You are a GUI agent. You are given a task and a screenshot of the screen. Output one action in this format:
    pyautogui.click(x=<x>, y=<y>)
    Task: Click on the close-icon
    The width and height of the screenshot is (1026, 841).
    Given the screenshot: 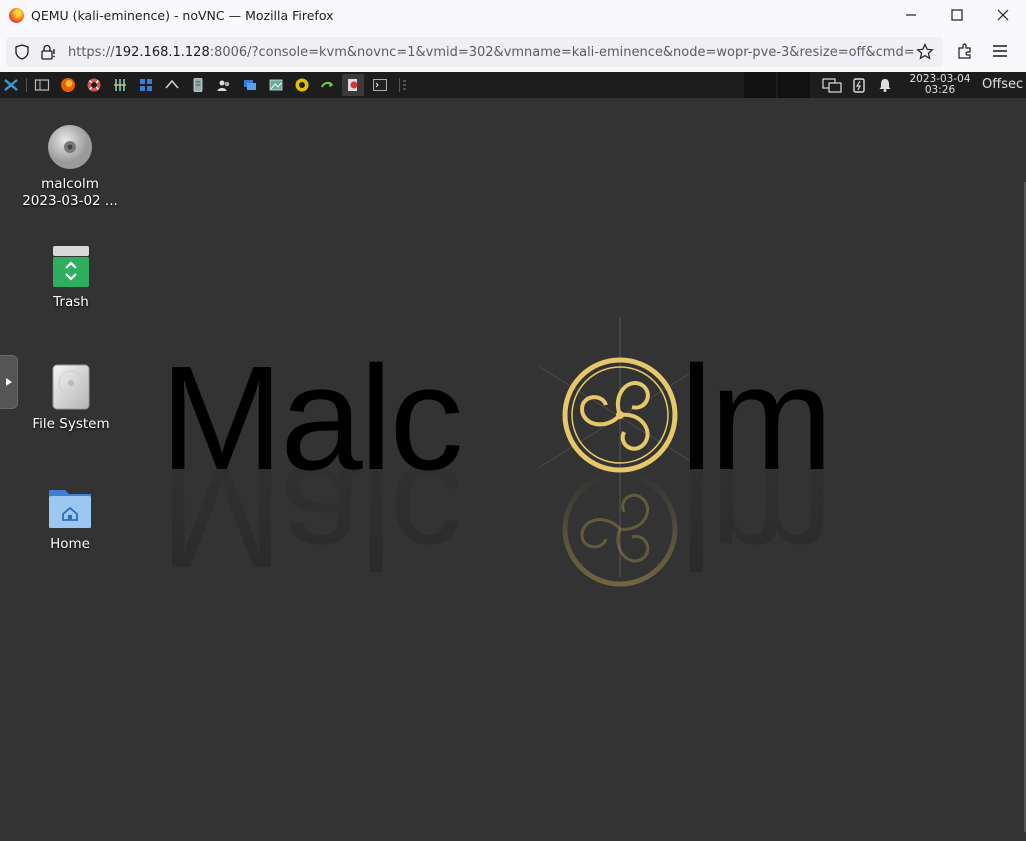 What is the action you would take?
    pyautogui.click(x=1003, y=15)
    